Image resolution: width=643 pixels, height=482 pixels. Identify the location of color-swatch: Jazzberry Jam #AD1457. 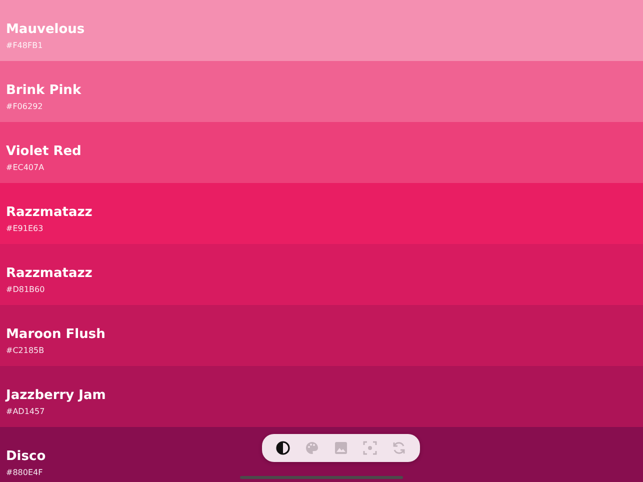
(321, 396).